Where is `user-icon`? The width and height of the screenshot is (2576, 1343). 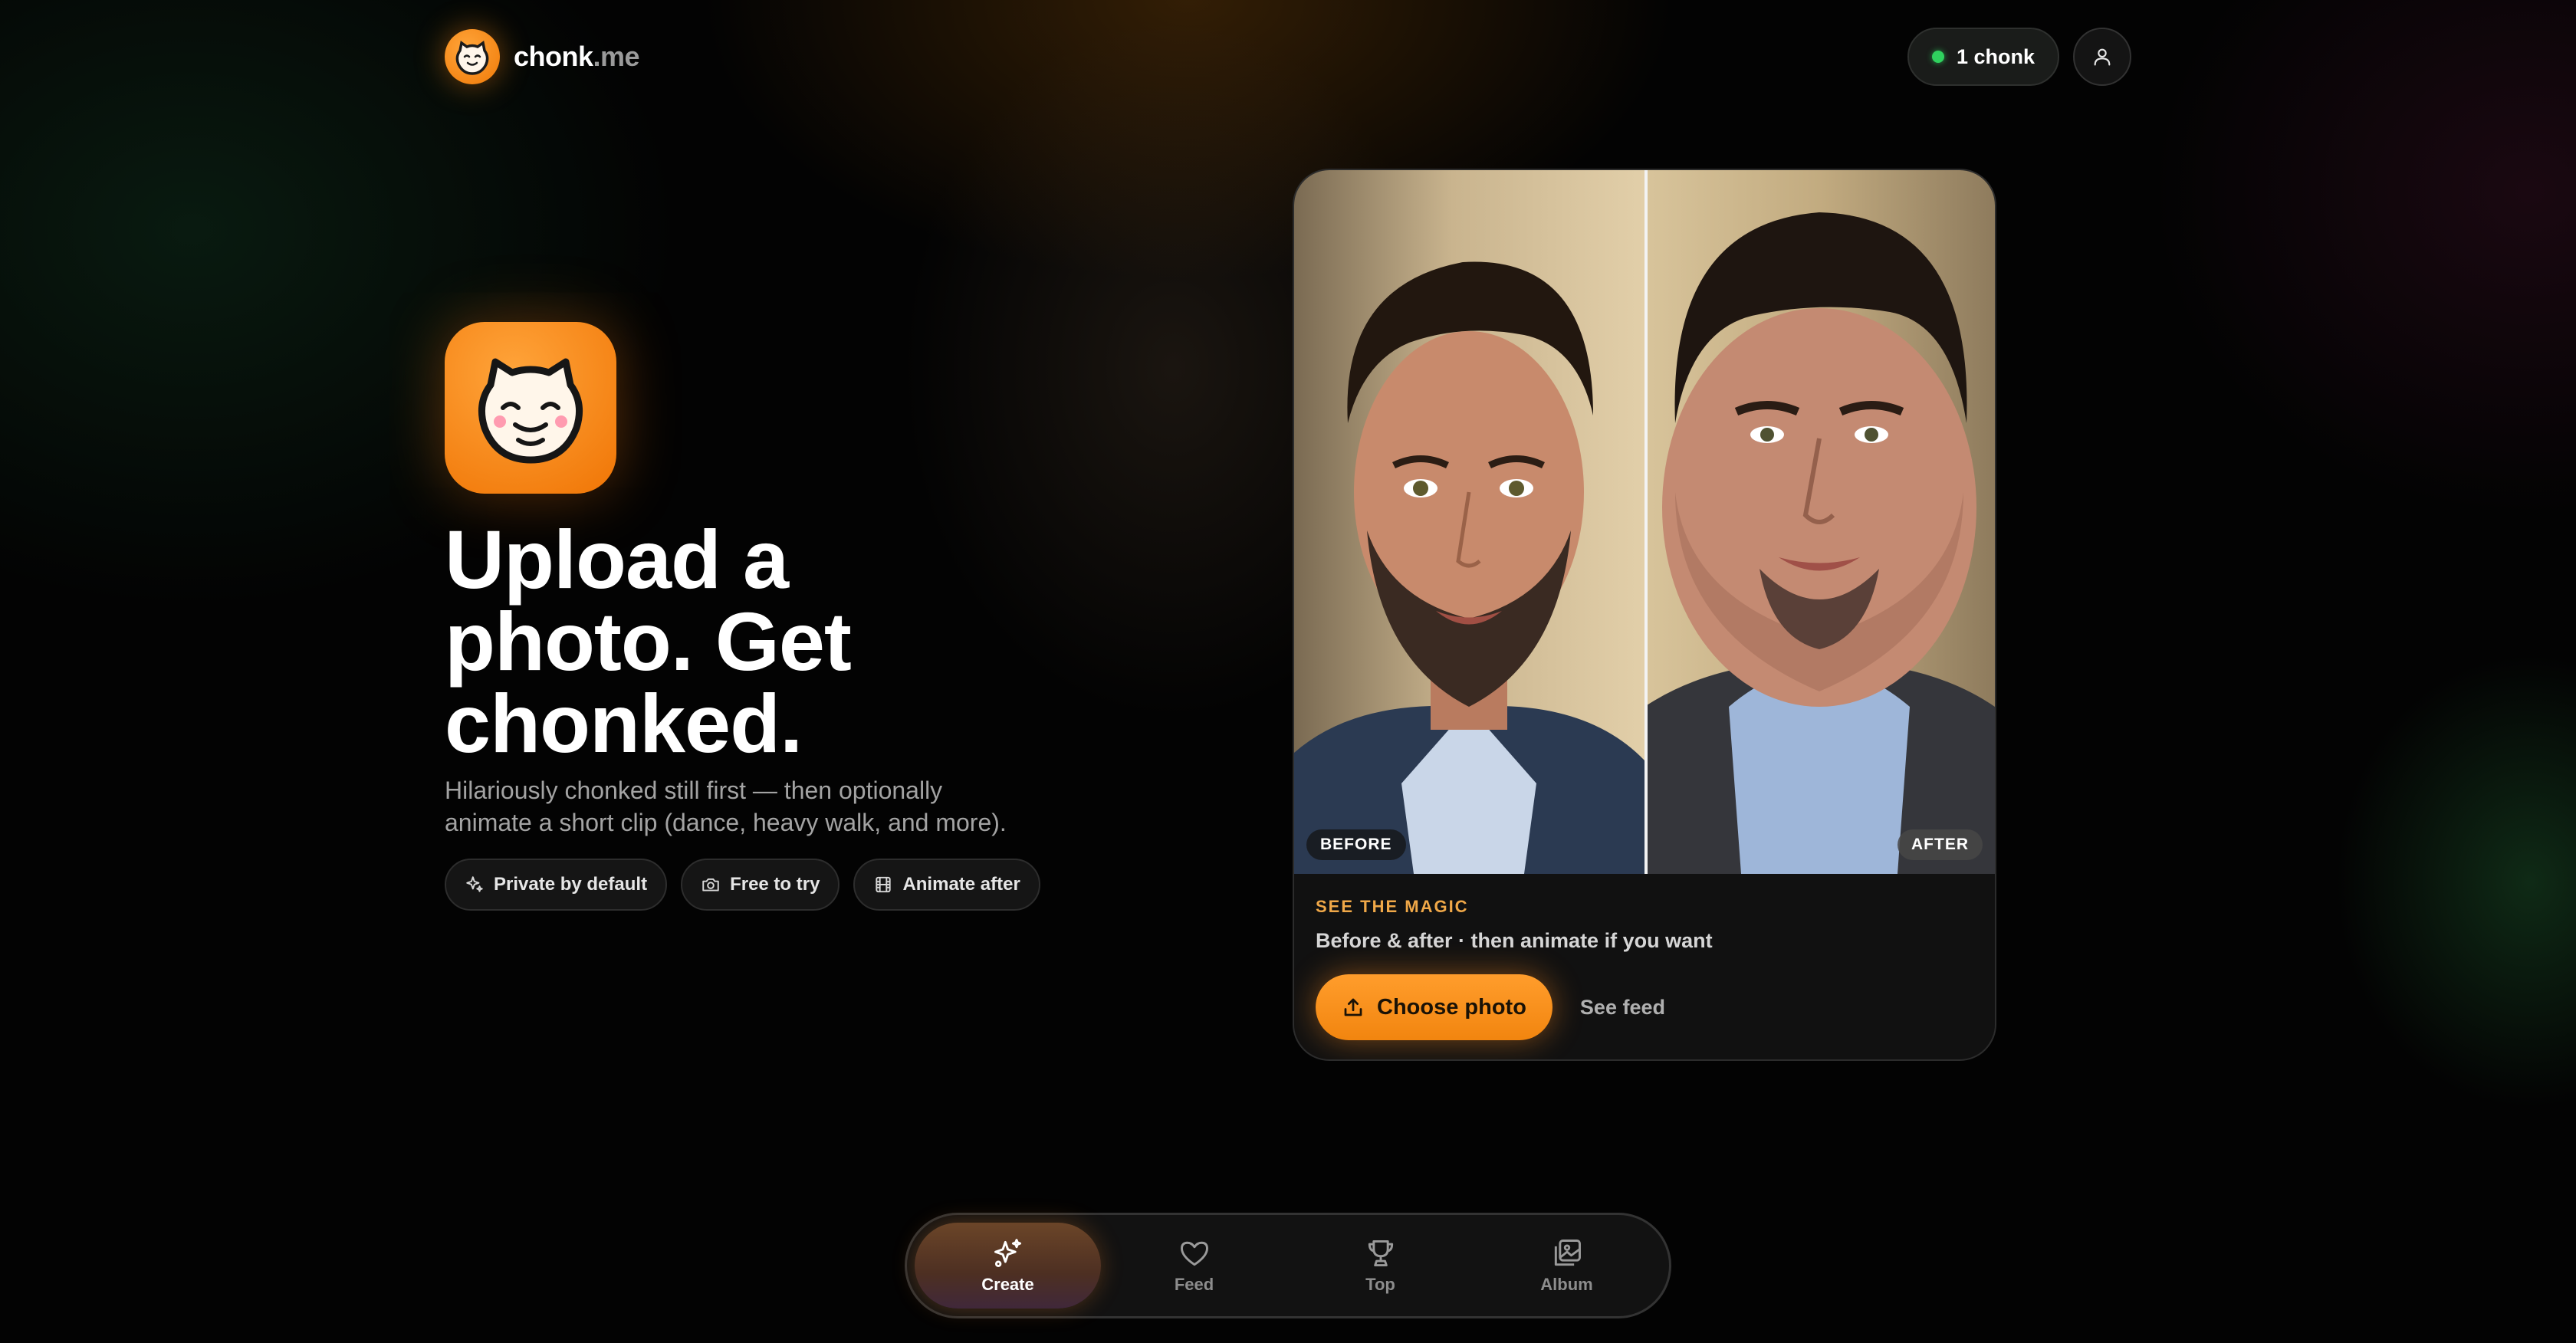 user-icon is located at coordinates (2102, 57).